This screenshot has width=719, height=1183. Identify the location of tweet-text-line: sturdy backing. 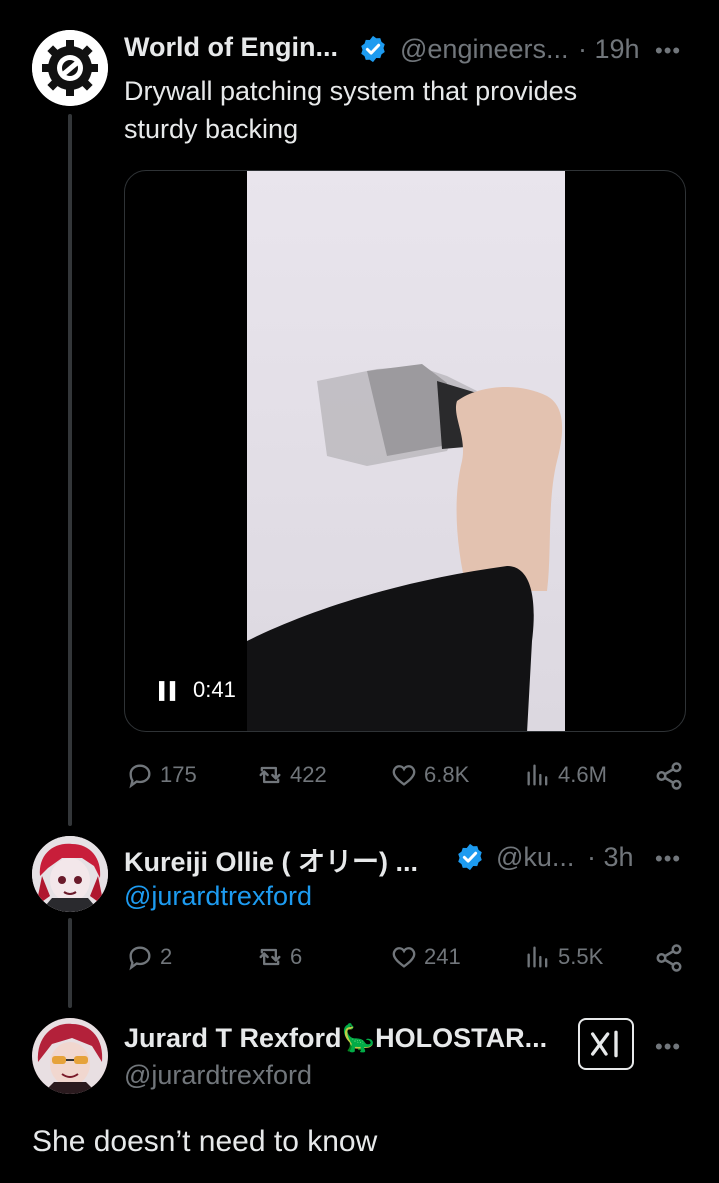
(211, 129).